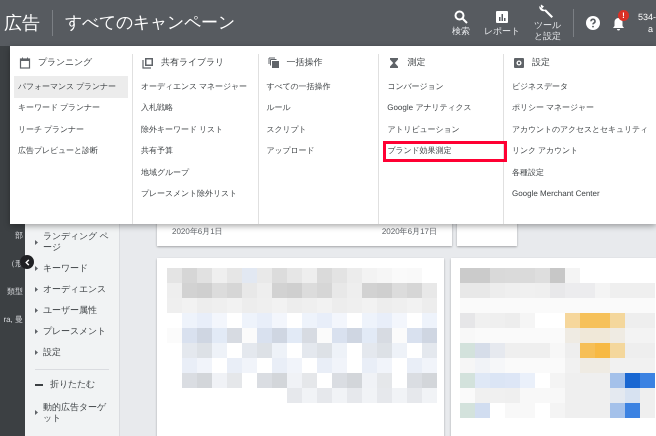 This screenshot has height=436, width=656. What do you see at coordinates (580, 108) in the screenshot?
I see `menu-item: ポリシー マネージャー` at bounding box center [580, 108].